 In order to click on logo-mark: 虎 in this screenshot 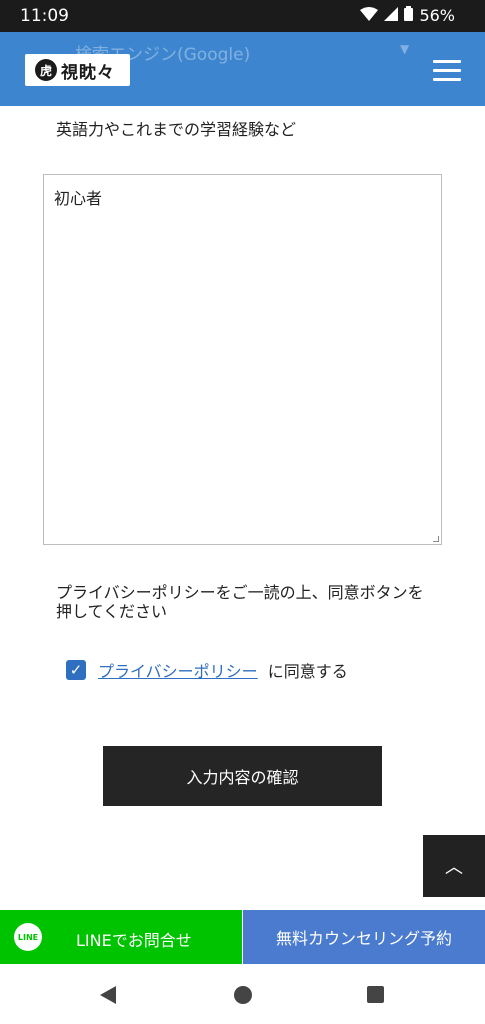, I will do `click(46, 70)`.